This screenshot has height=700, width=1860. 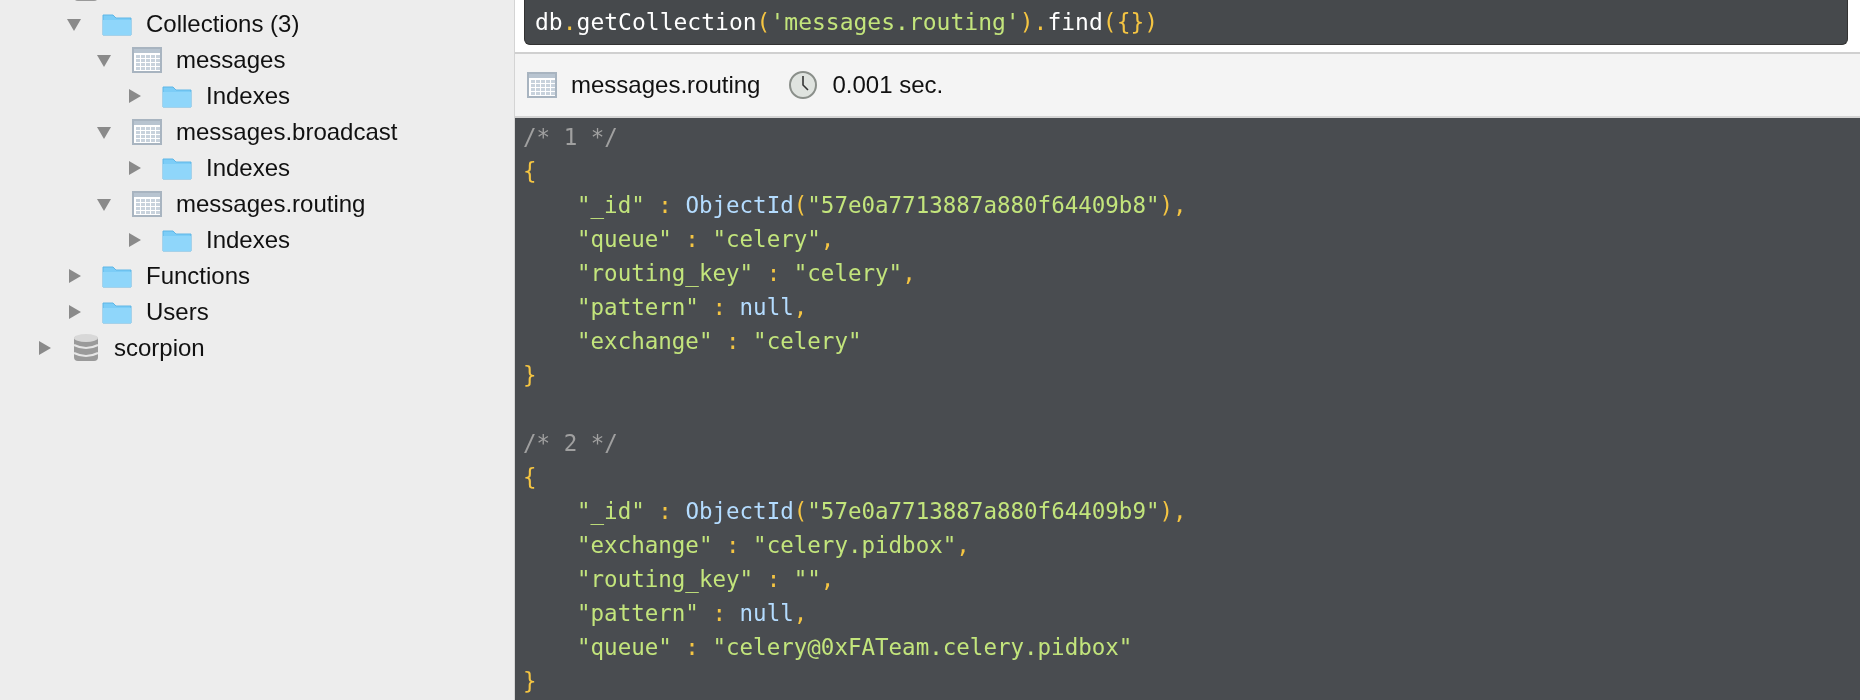 I want to click on query-editor: db.getCollection('messages.routing').find({}), so click(x=1186, y=22).